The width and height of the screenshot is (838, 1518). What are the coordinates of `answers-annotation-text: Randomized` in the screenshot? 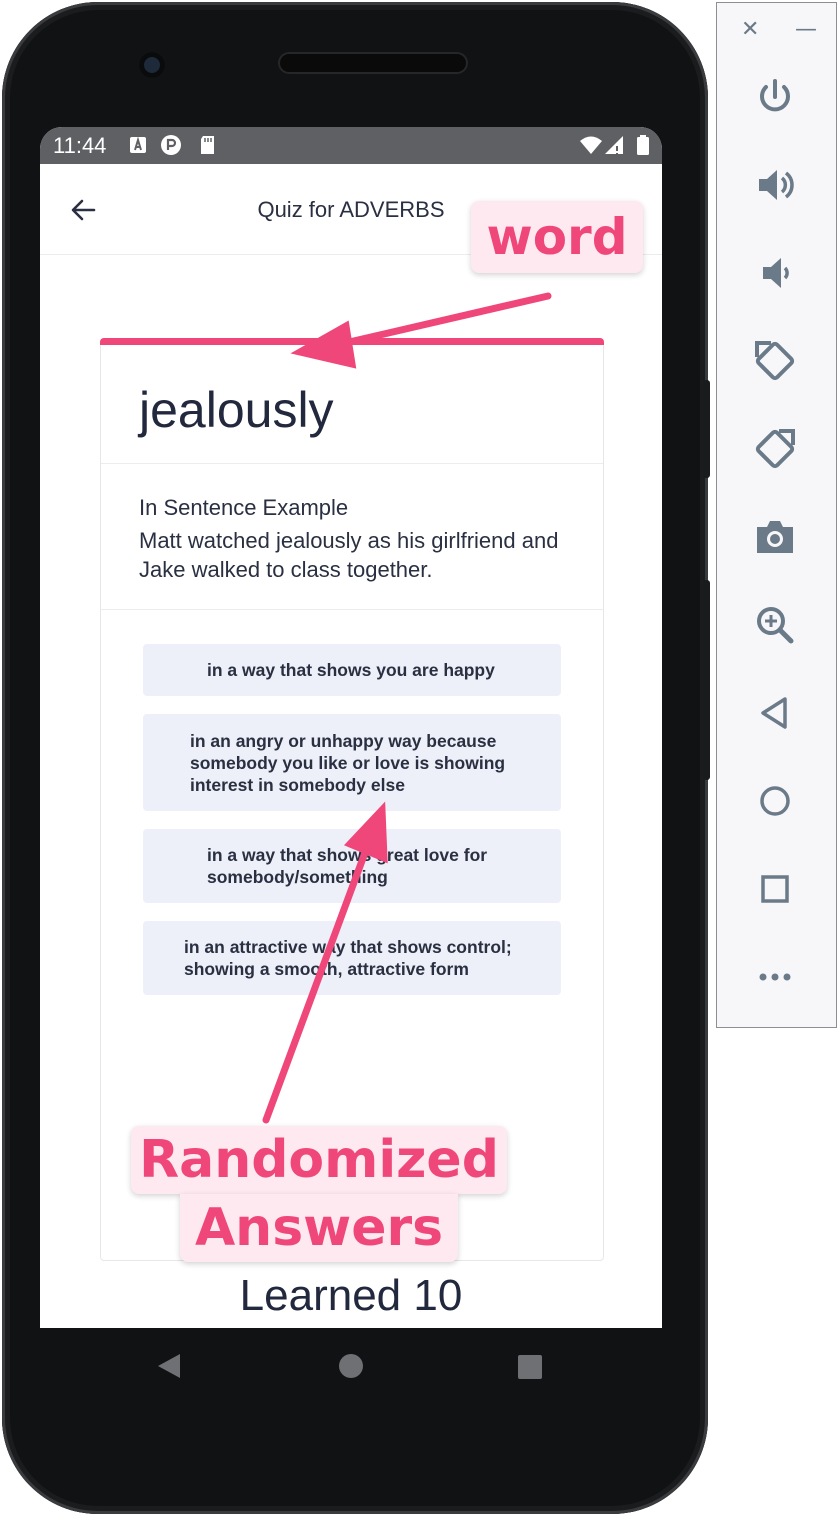 It's located at (319, 1160).